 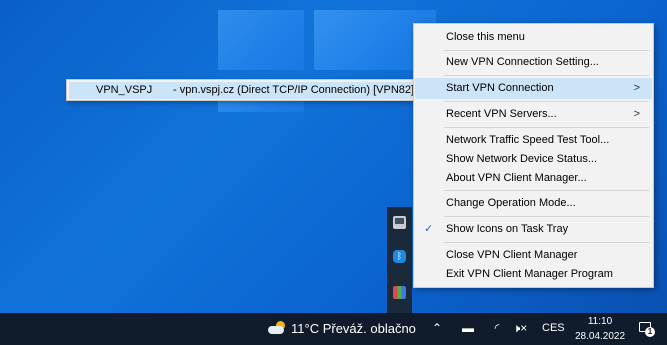 I want to click on clock-time: 11:10, so click(x=600, y=321).